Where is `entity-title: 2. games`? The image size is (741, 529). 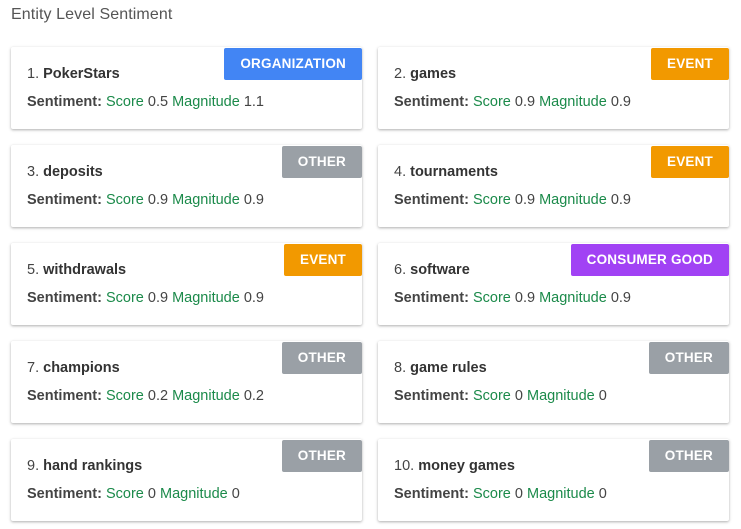 entity-title: 2. games is located at coordinates (425, 74).